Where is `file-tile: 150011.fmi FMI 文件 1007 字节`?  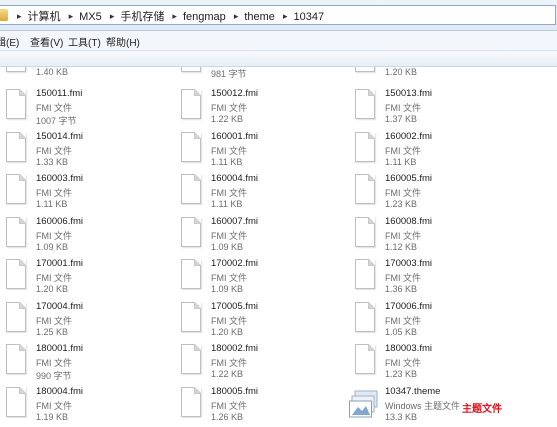 file-tile: 150011.fmi FMI 文件 1007 字节 is located at coordinates (85, 108).